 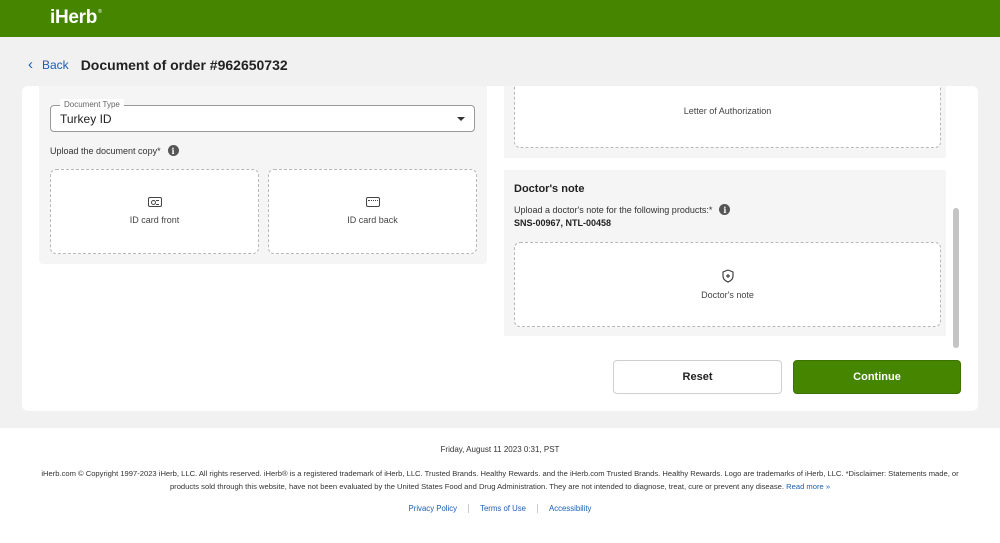 I want to click on privacy-policy-link: Privacy Policy, so click(x=433, y=508).